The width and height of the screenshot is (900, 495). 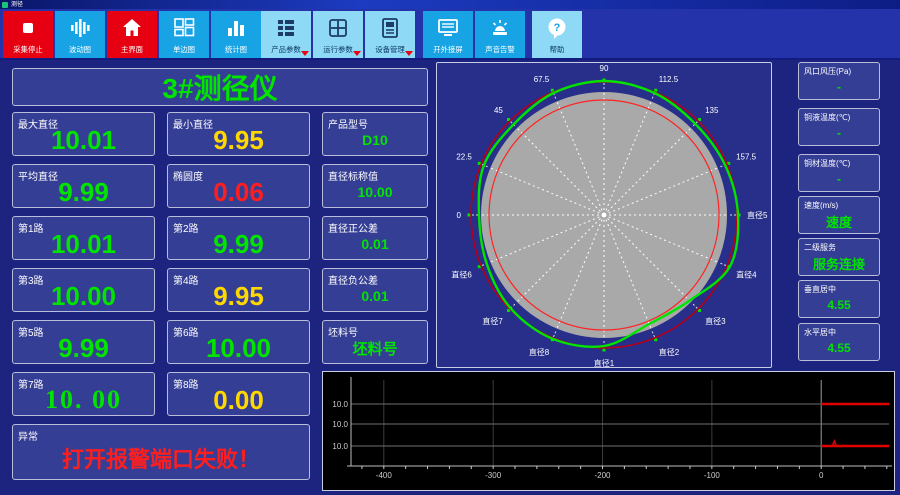 I want to click on field-value: 0.01, so click(x=375, y=244).